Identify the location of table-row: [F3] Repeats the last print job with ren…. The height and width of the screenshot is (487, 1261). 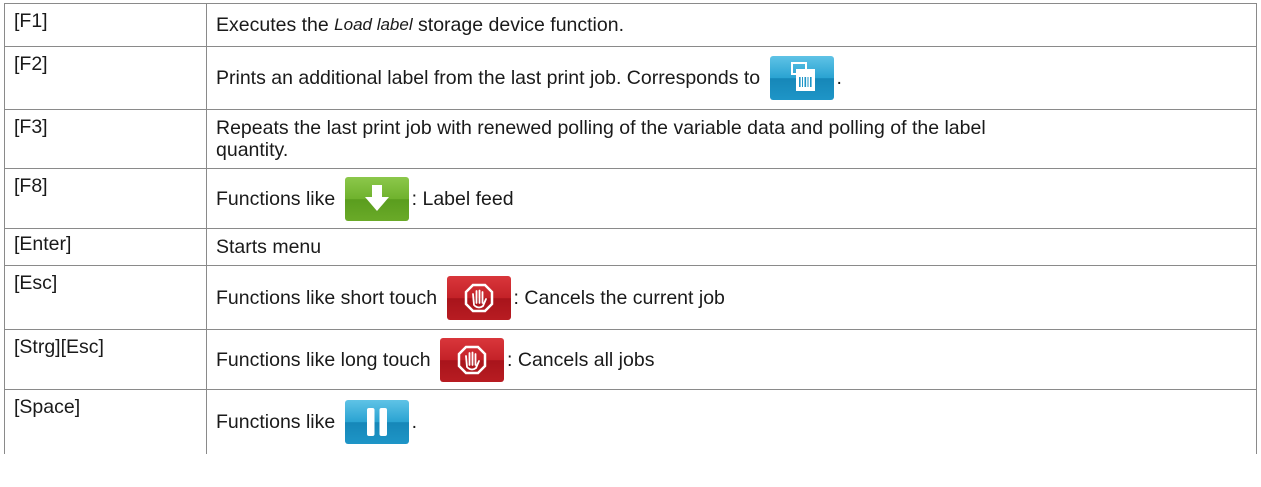
(630, 139).